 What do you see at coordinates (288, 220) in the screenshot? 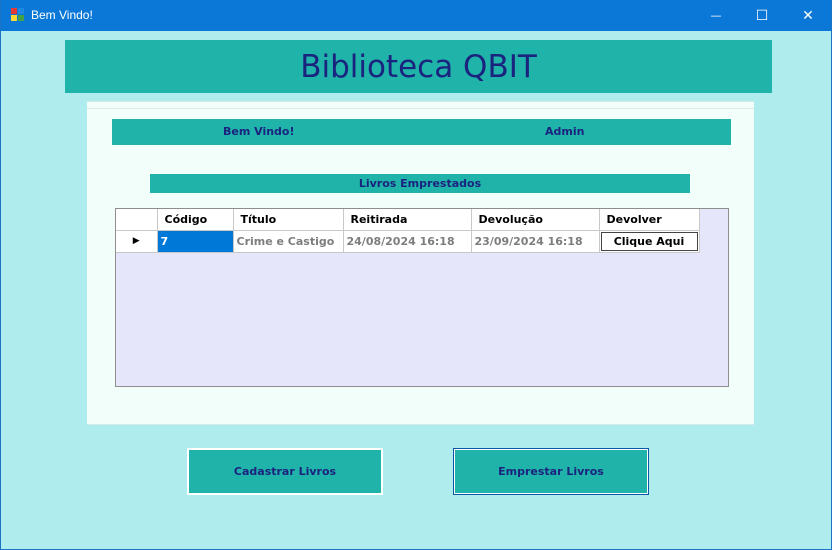
I see `column-header-titulo: Título` at bounding box center [288, 220].